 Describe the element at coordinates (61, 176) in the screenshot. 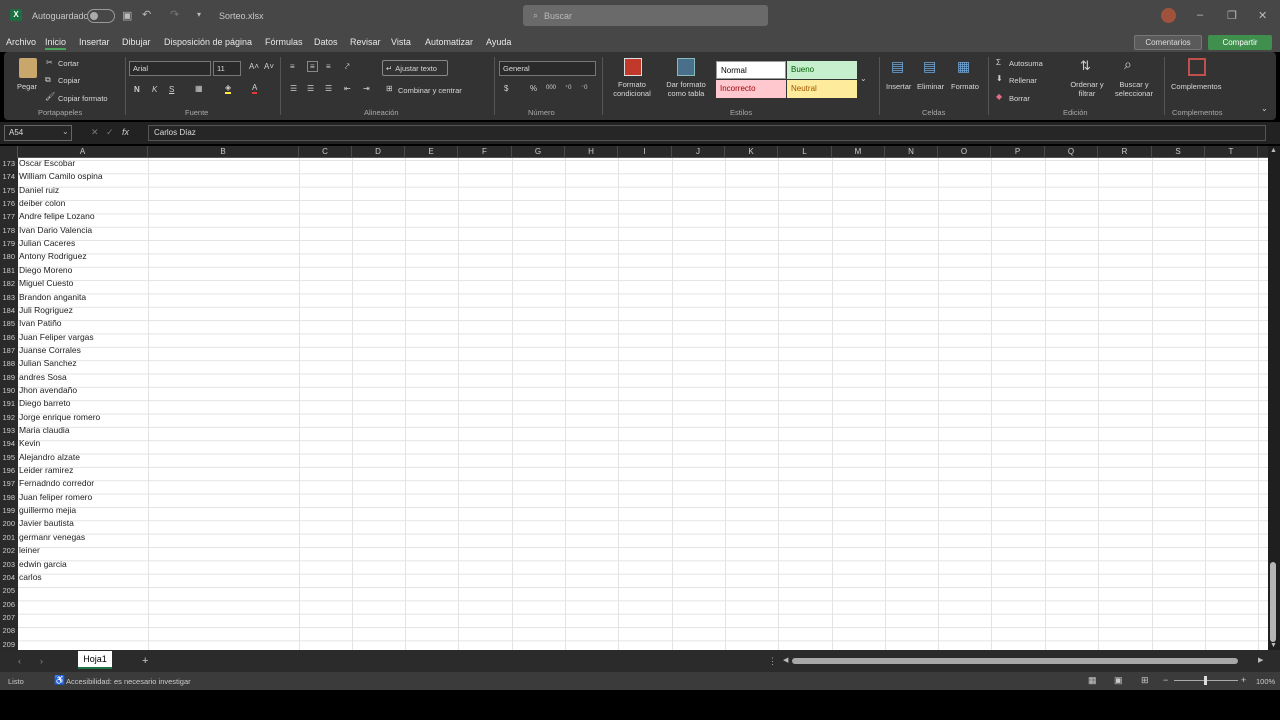

I see `cell-a: William Camilo ospina` at that location.